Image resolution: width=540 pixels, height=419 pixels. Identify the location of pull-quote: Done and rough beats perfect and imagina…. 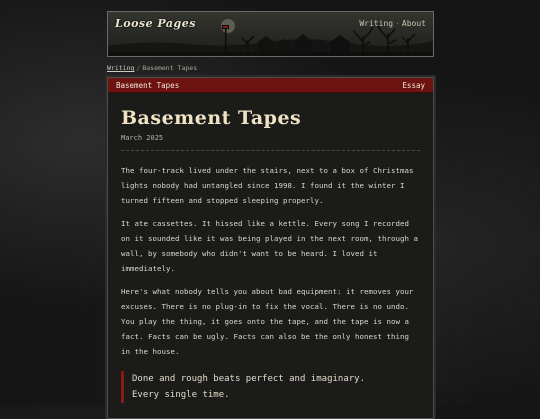
(270, 387).